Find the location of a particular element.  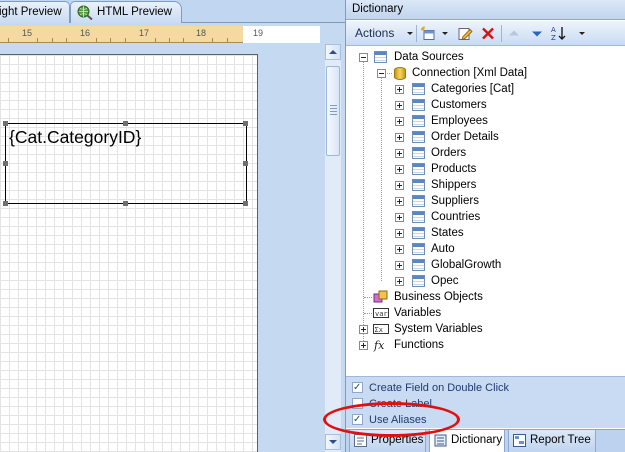

move-up-icon is located at coordinates (514, 33).